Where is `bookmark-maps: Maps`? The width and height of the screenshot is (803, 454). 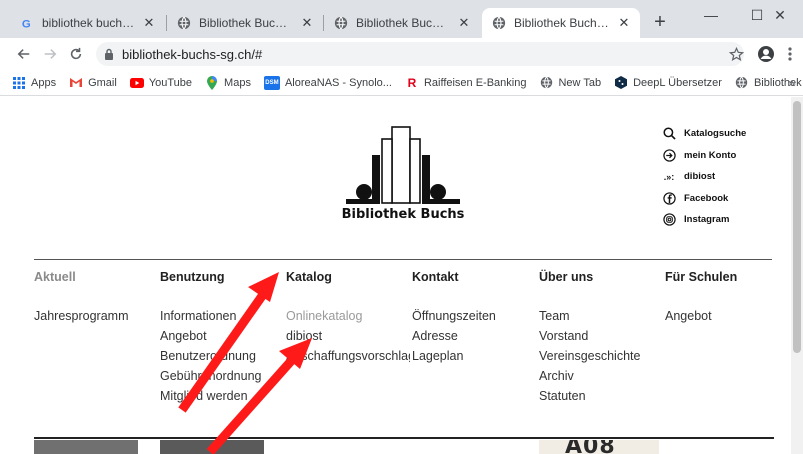
bookmark-maps: Maps is located at coordinates (228, 82).